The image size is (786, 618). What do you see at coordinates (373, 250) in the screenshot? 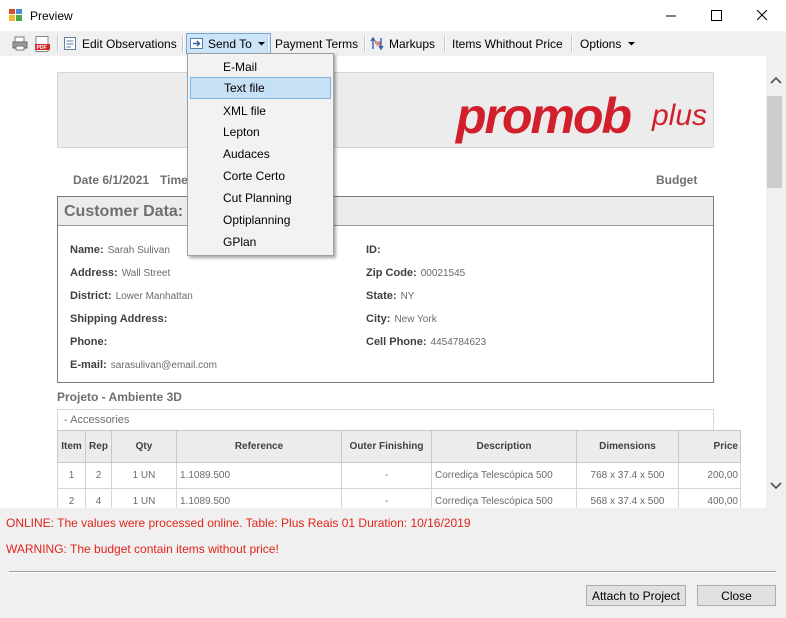
I see `customer-id: ID:` at bounding box center [373, 250].